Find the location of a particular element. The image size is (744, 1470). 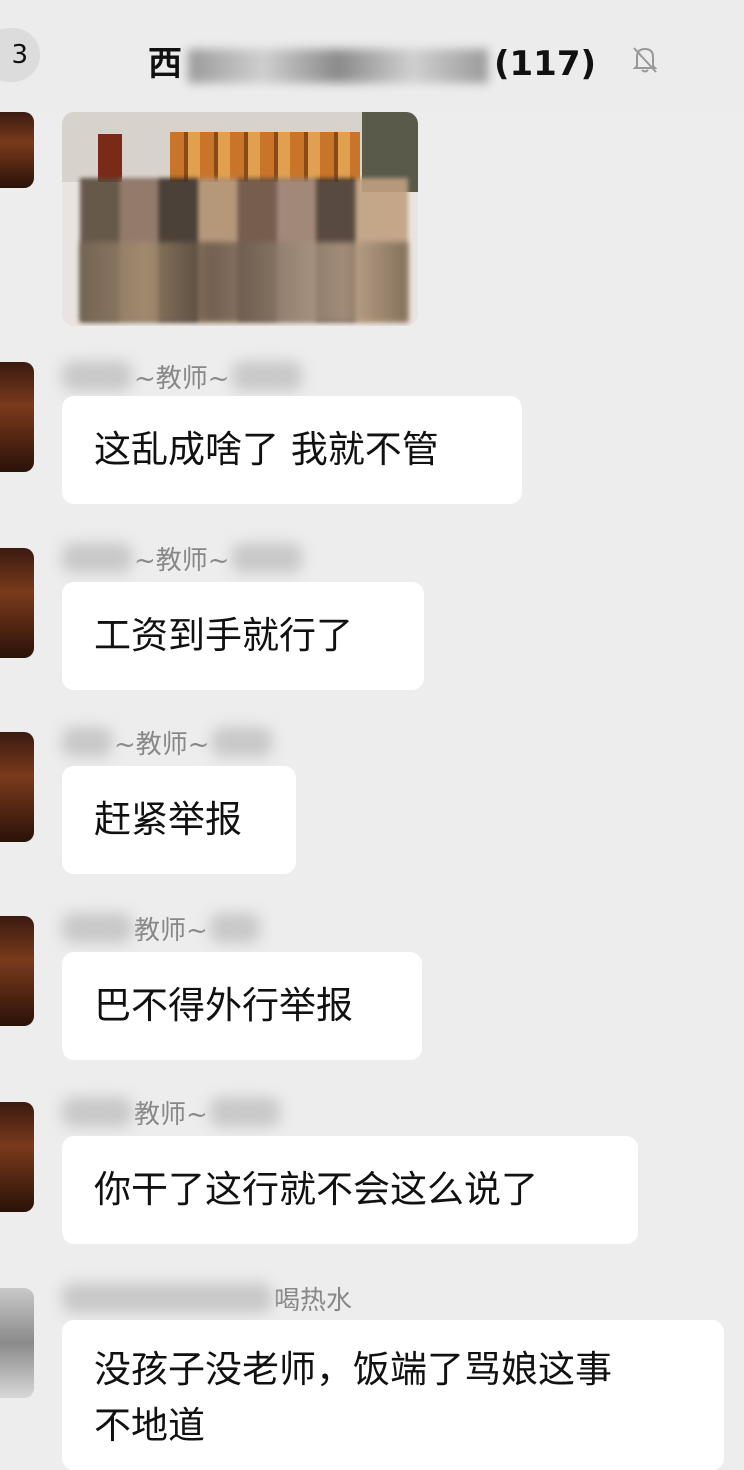

message-bubble: 工资到手就行了 is located at coordinates (243, 636).